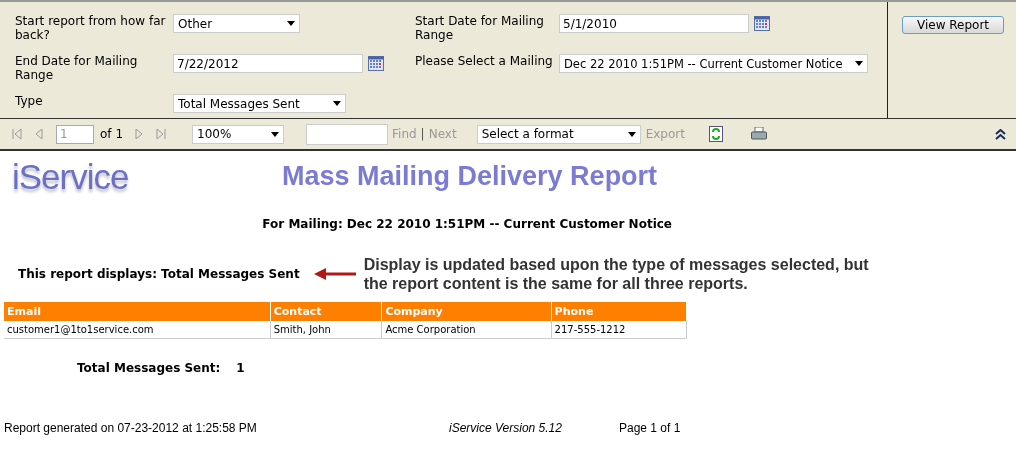  I want to click on table-cell: Smith, John, so click(326, 330).